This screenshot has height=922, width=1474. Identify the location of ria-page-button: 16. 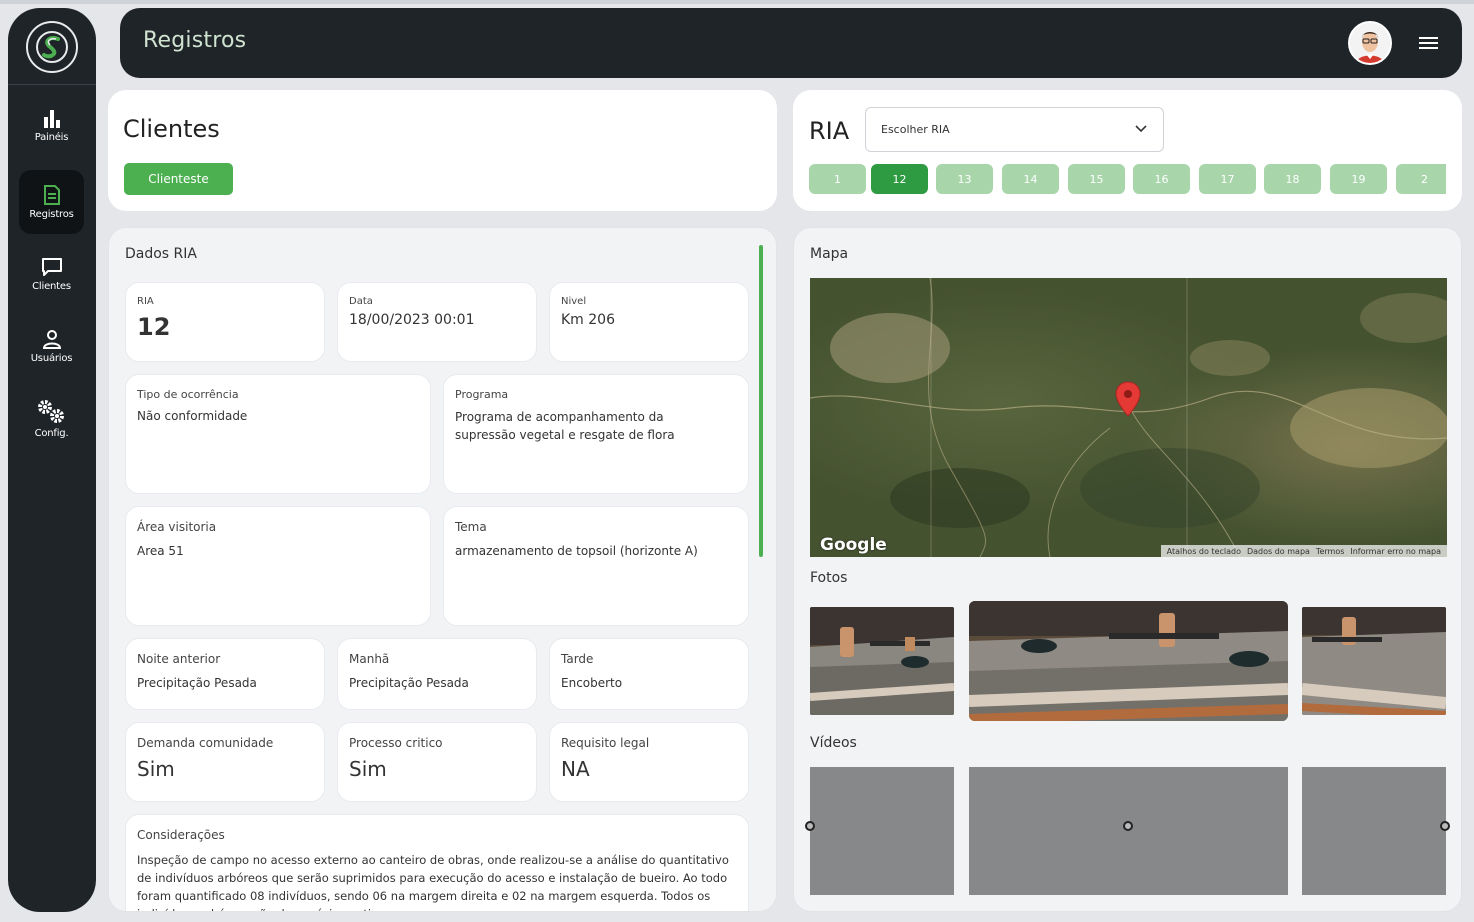
(1161, 179).